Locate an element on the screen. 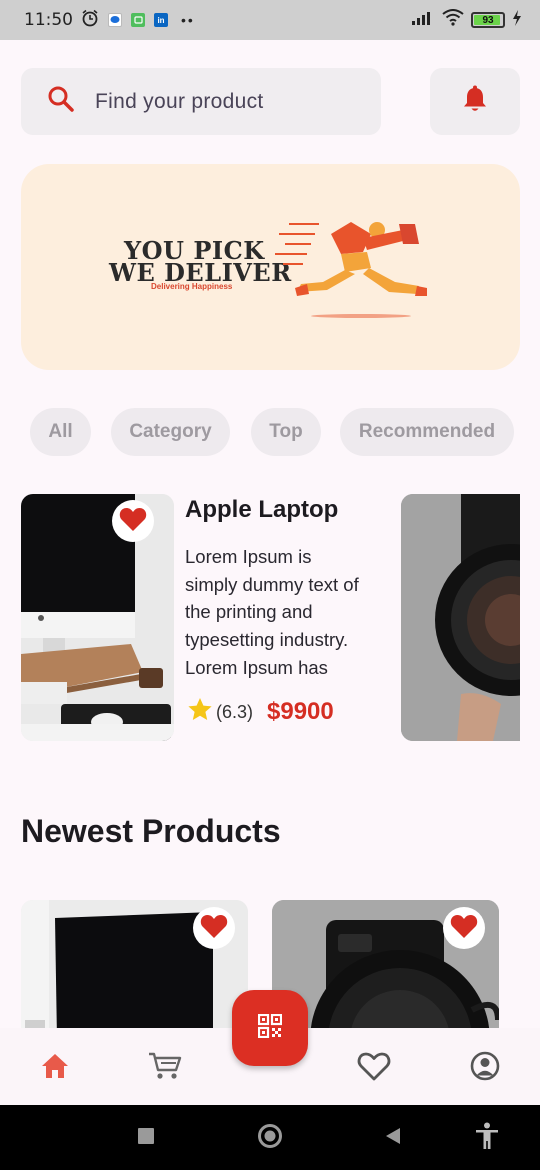 Image resolution: width=540 pixels, height=1170 pixels. status-bar: 11:50 in •• 93 is located at coordinates (270, 20).